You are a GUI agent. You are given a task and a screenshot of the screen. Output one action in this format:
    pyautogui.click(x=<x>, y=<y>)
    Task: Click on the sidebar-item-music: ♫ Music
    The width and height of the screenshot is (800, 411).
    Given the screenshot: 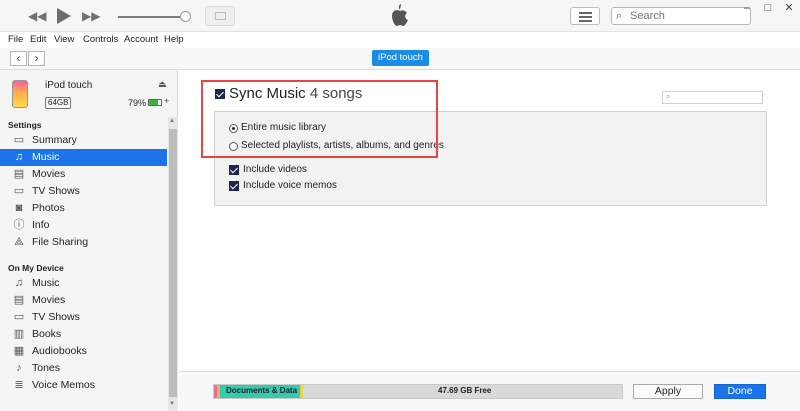 What is the action you would take?
    pyautogui.click(x=83, y=157)
    